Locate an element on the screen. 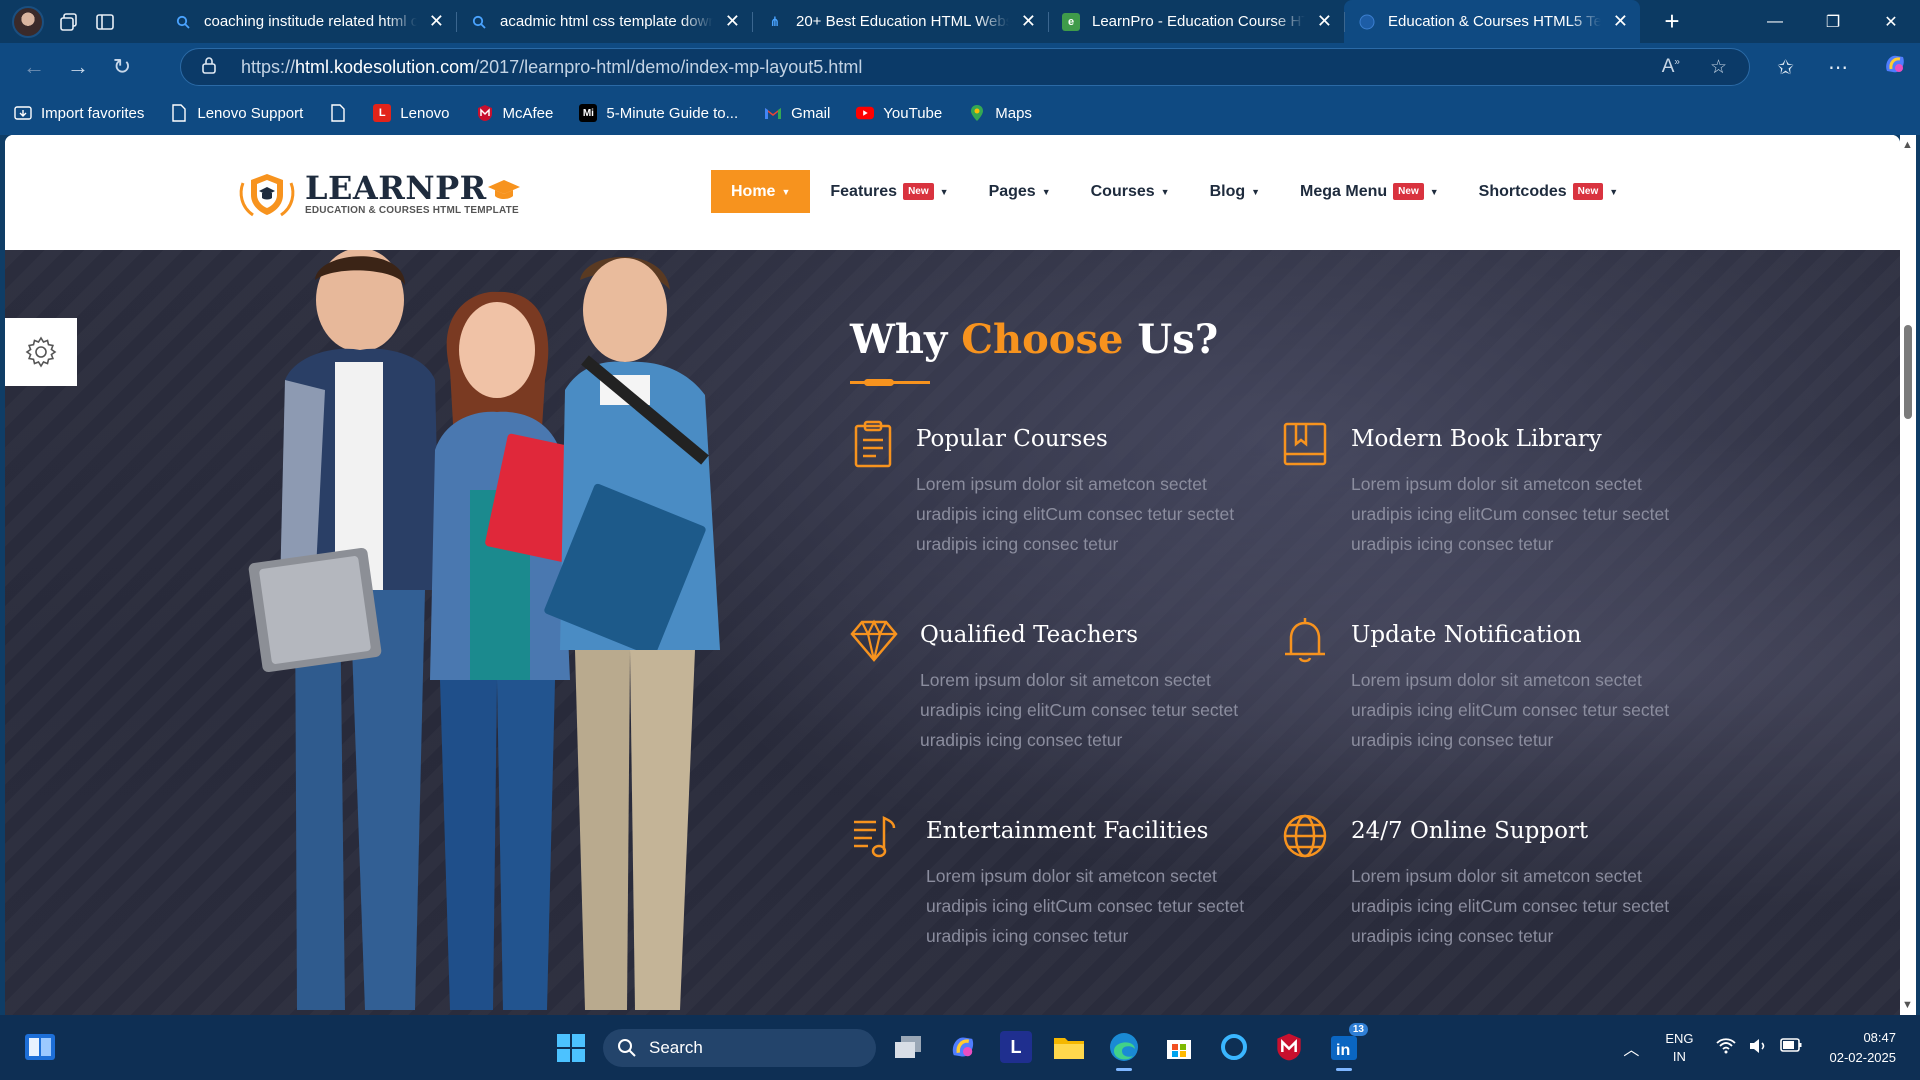  wifi-icon is located at coordinates (1725, 1047).